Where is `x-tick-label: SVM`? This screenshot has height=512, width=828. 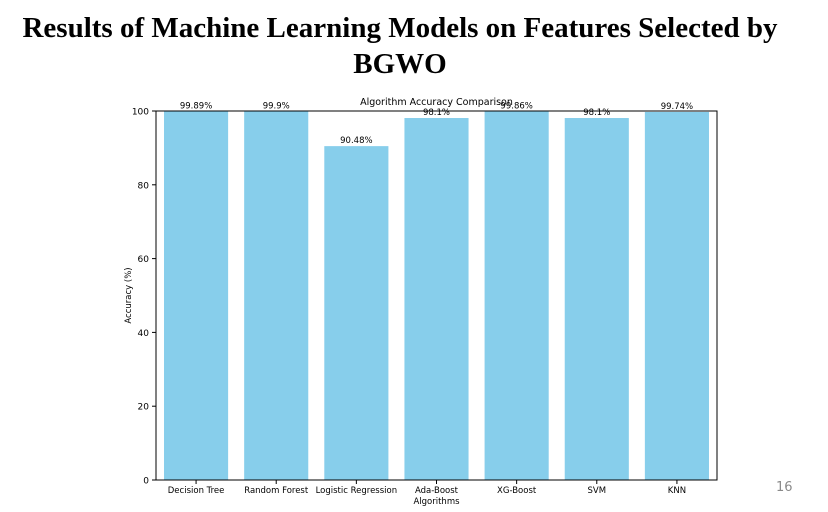 x-tick-label: SVM is located at coordinates (597, 491).